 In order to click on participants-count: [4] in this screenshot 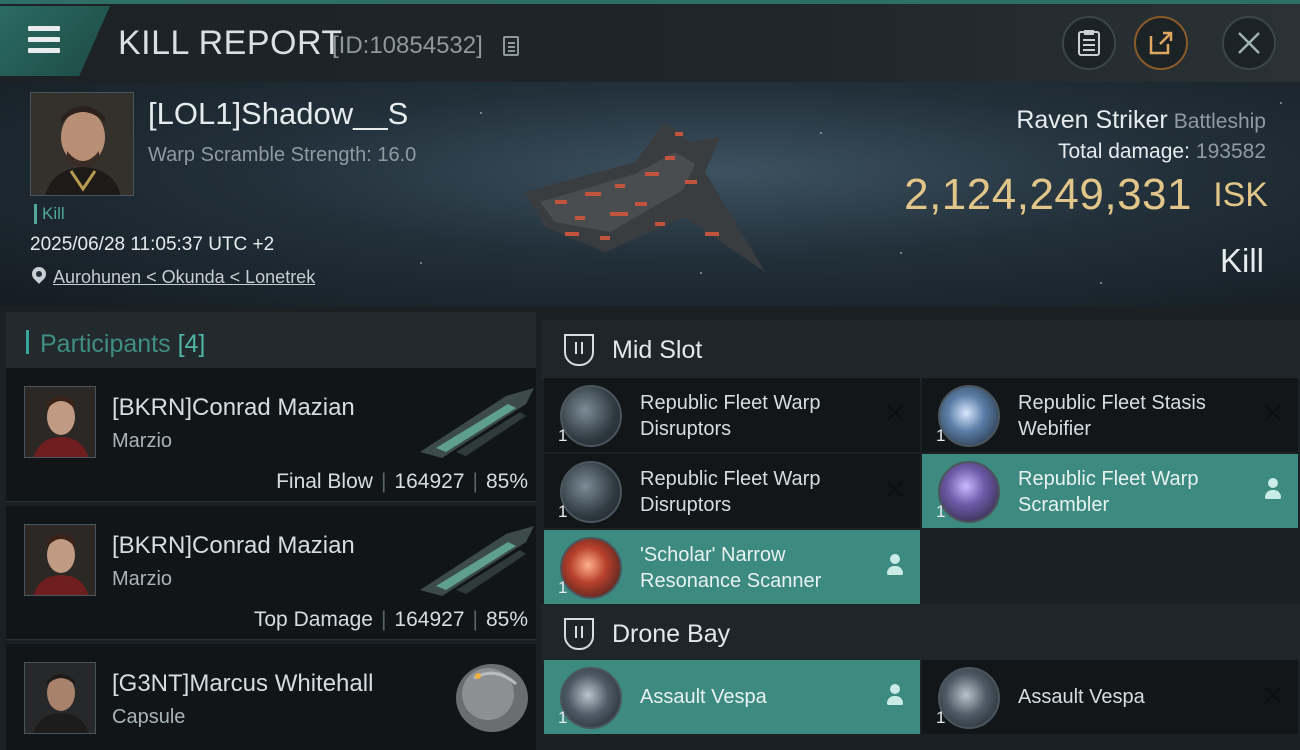, I will do `click(191, 344)`.